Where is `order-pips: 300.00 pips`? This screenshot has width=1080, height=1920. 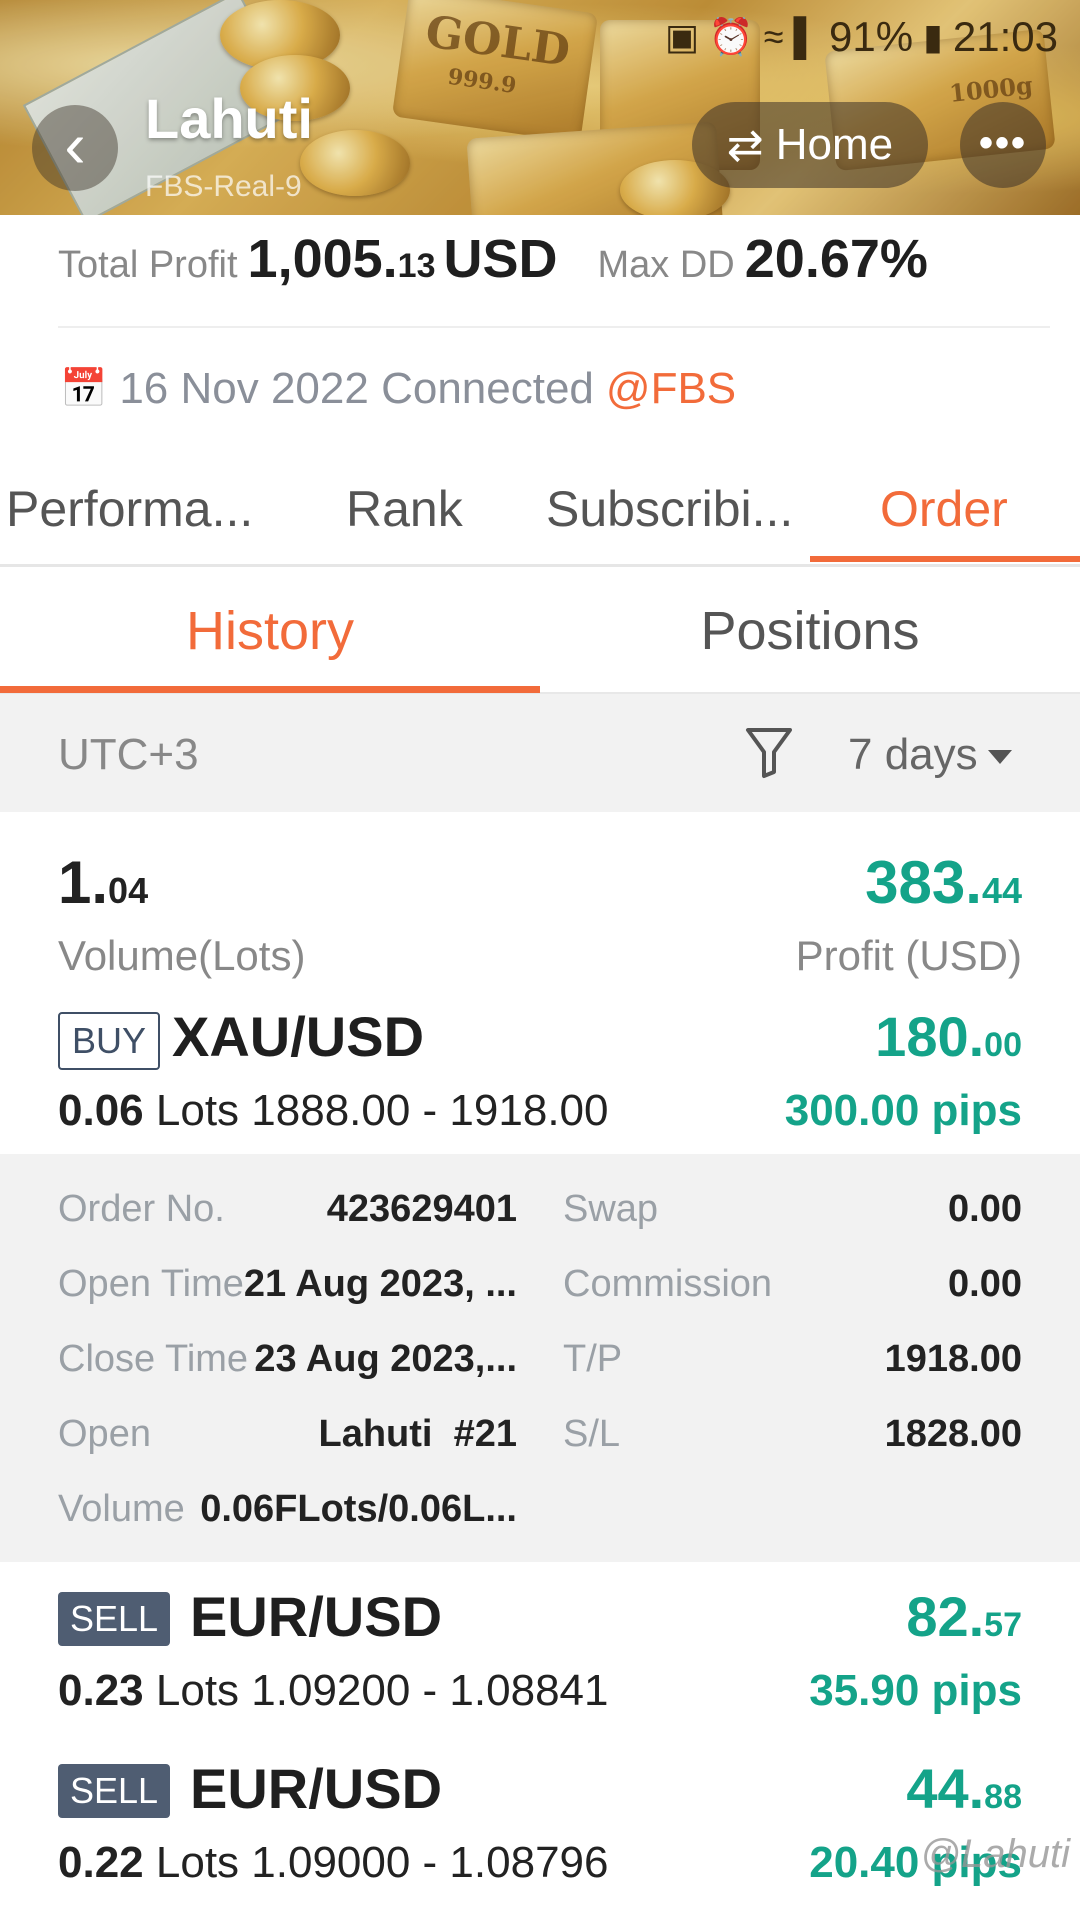 order-pips: 300.00 pips is located at coordinates (903, 1110).